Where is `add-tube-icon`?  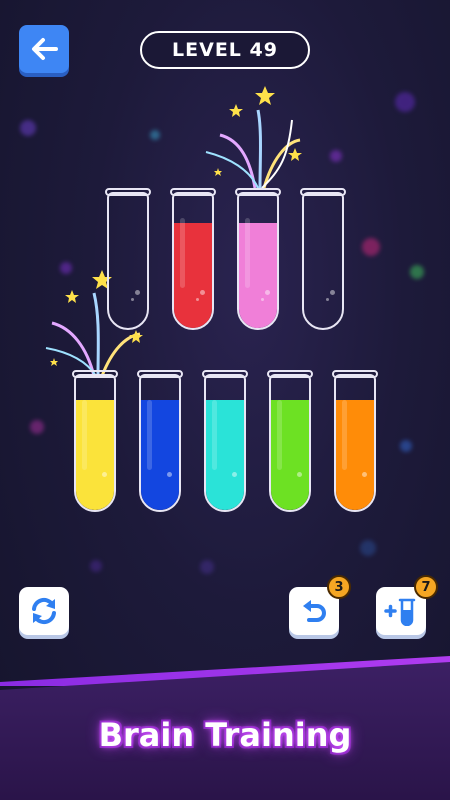
add-tube-icon is located at coordinates (400, 612).